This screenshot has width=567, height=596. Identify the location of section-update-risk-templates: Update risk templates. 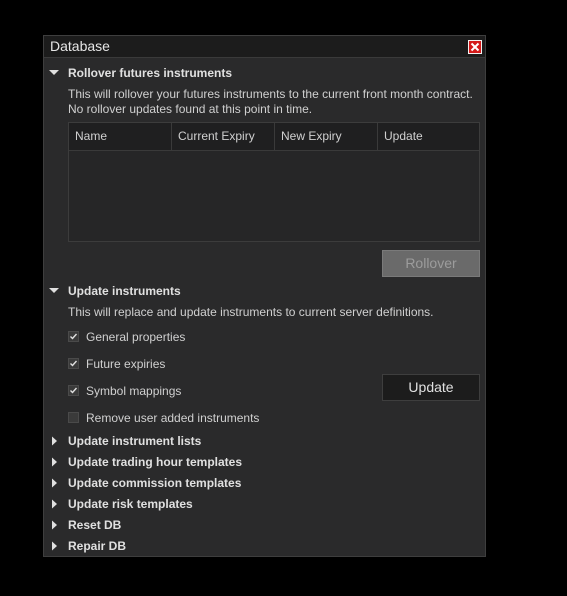
(263, 504).